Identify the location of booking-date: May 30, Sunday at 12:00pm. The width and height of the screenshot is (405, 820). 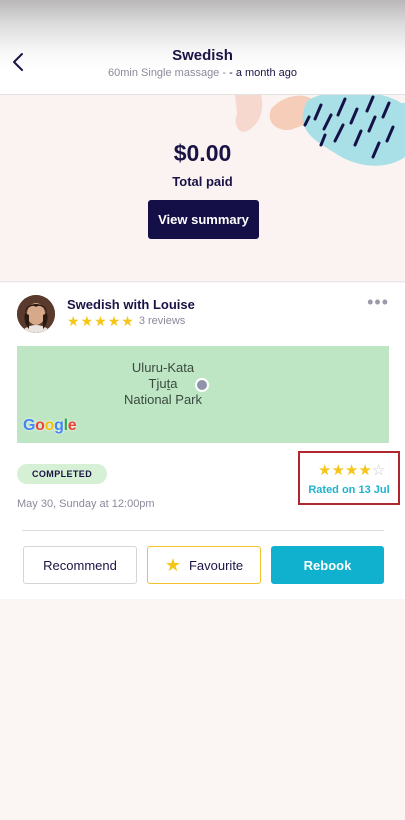
(86, 504).